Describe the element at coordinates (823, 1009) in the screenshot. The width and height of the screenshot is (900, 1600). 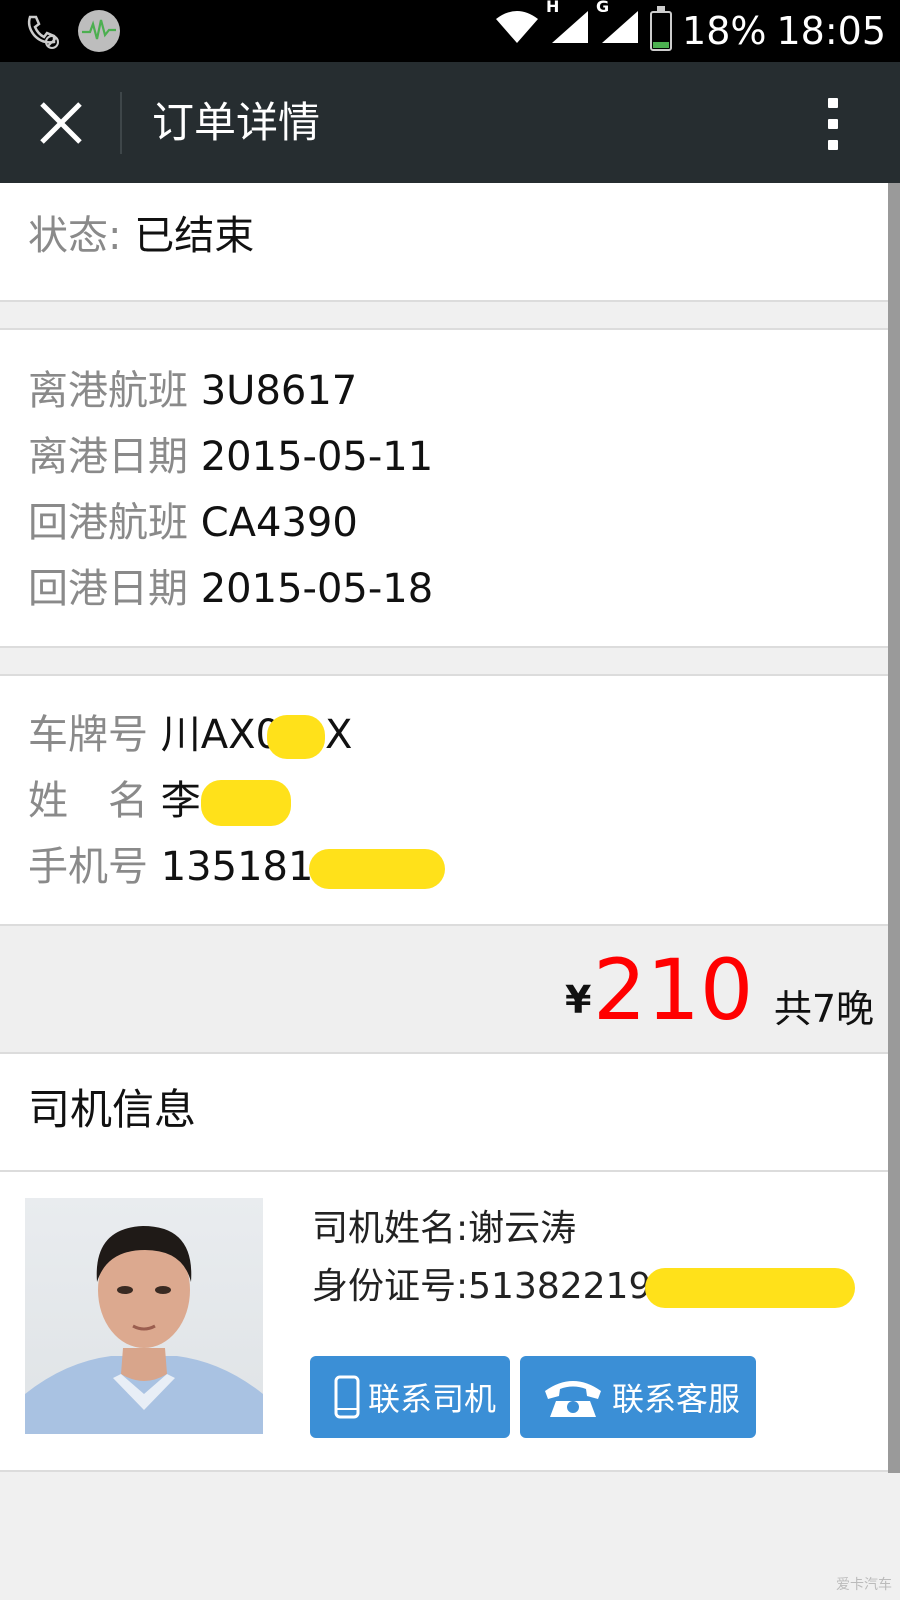
I see `nights-count: 共7晚` at that location.